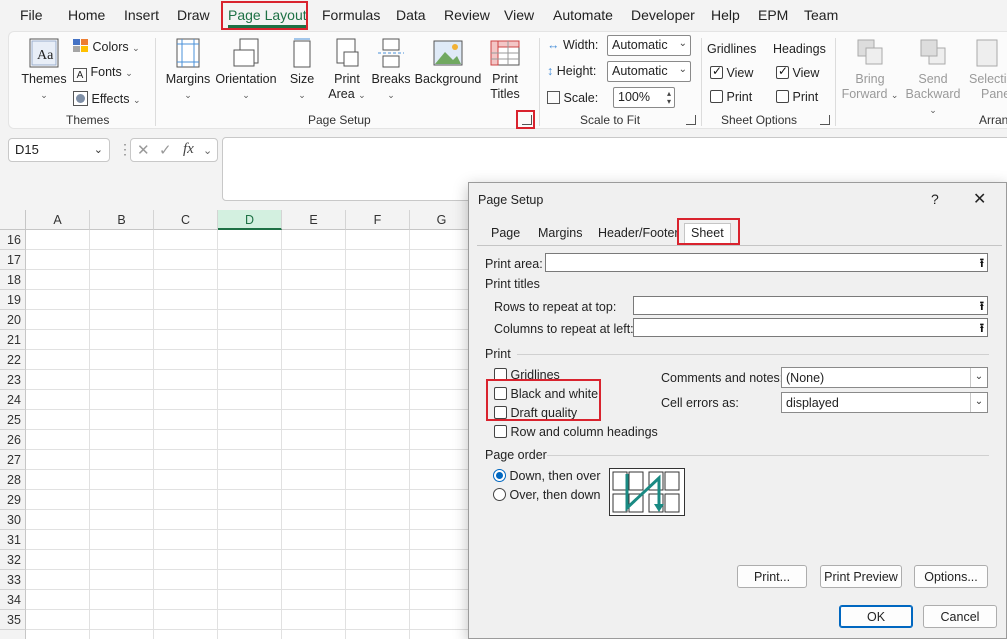 This screenshot has height=639, width=1007. I want to click on tab-page: Page, so click(505, 233).